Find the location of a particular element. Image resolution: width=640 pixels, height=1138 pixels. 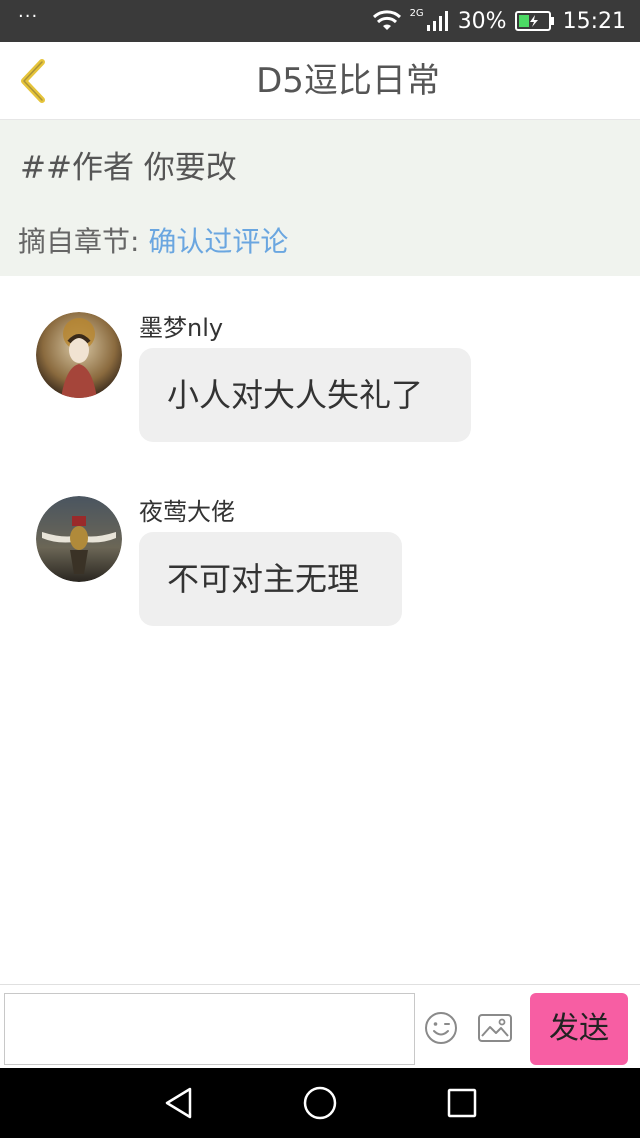

status-icons: 2G 30% 15:21 is located at coordinates (499, 20).